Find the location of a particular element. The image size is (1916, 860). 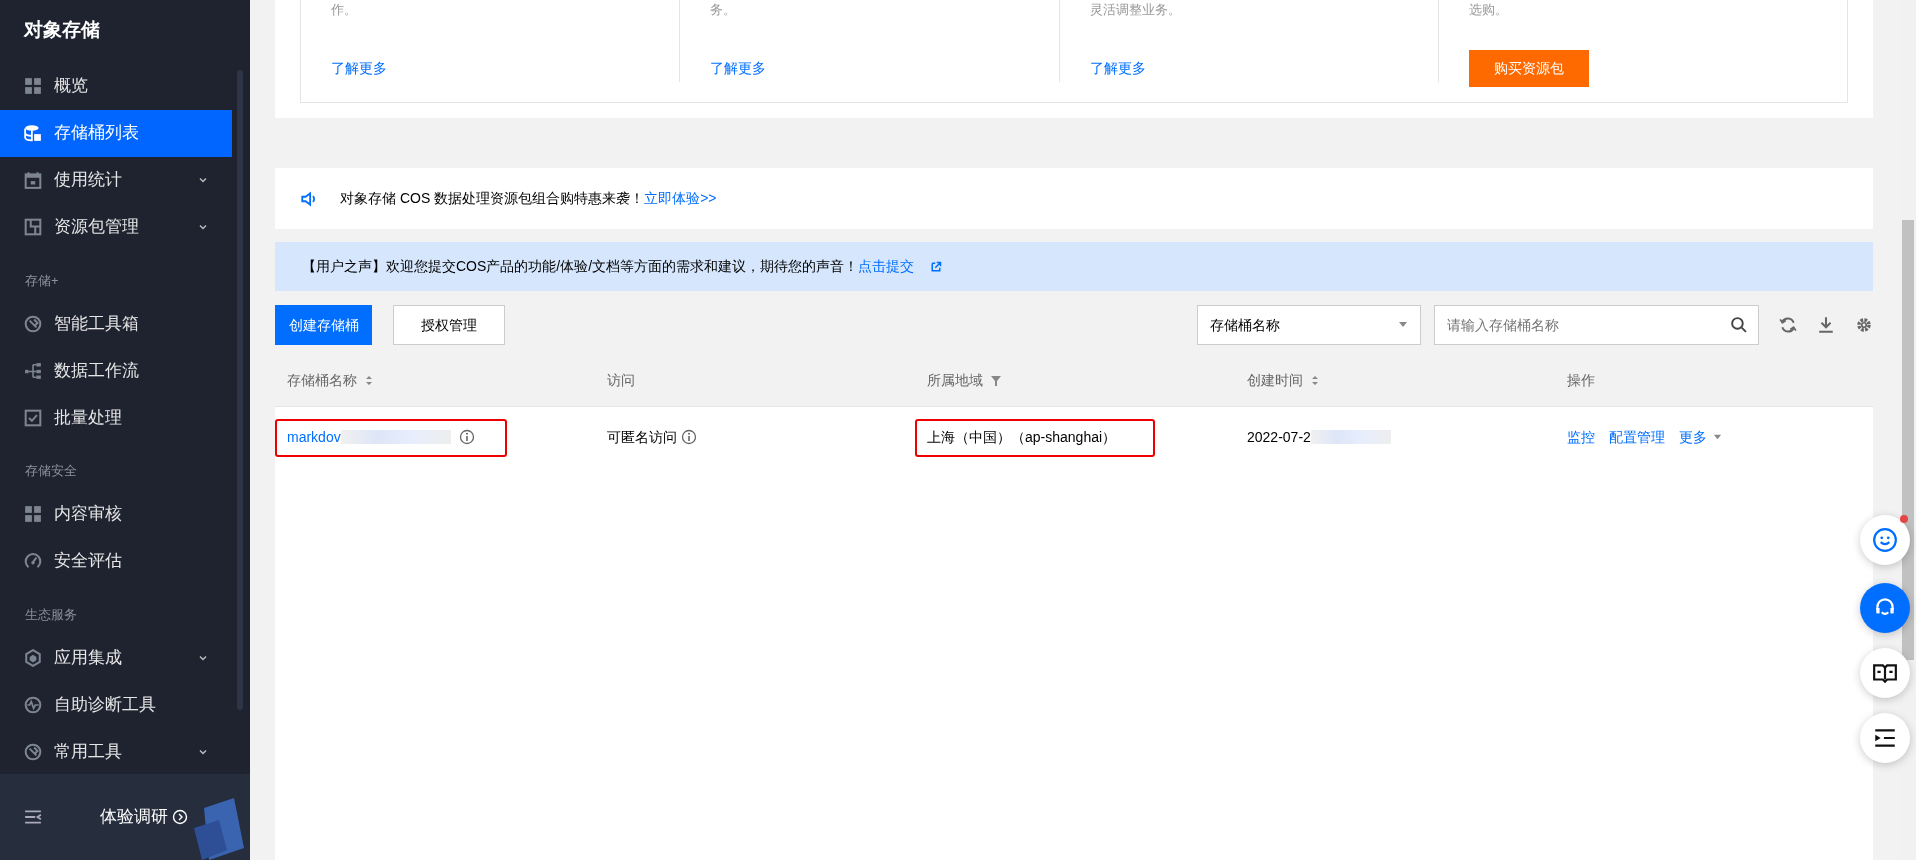

sidebar-group-label: 存储安全 is located at coordinates (51, 471).